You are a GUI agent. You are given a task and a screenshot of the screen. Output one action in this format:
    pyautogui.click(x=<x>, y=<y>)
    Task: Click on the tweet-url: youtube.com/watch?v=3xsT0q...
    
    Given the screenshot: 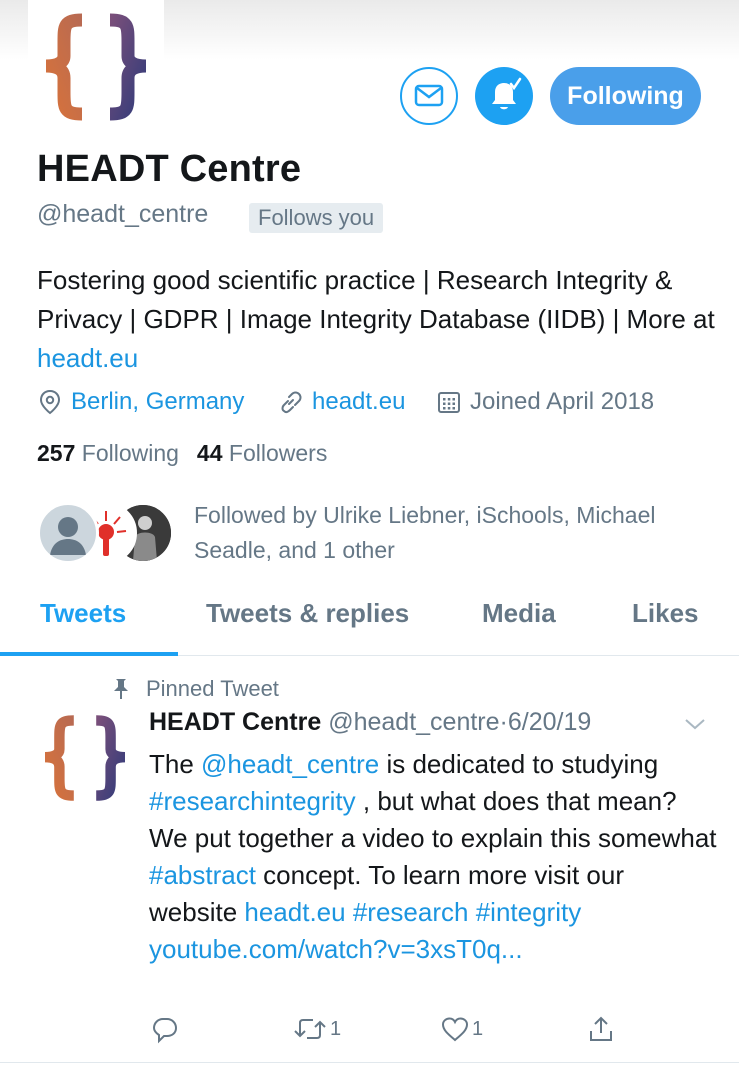 What is the action you would take?
    pyautogui.click(x=336, y=949)
    